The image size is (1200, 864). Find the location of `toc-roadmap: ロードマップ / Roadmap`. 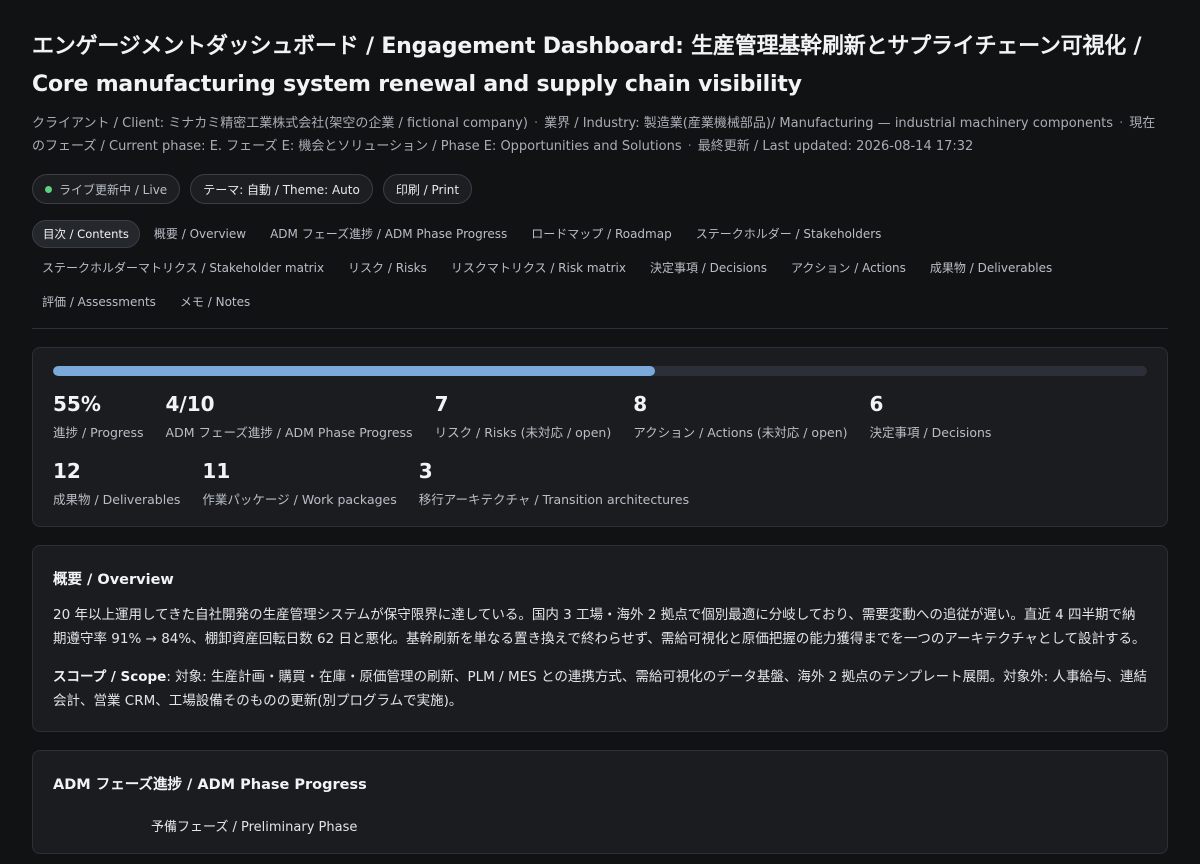

toc-roadmap: ロードマップ / Roadmap is located at coordinates (601, 234).